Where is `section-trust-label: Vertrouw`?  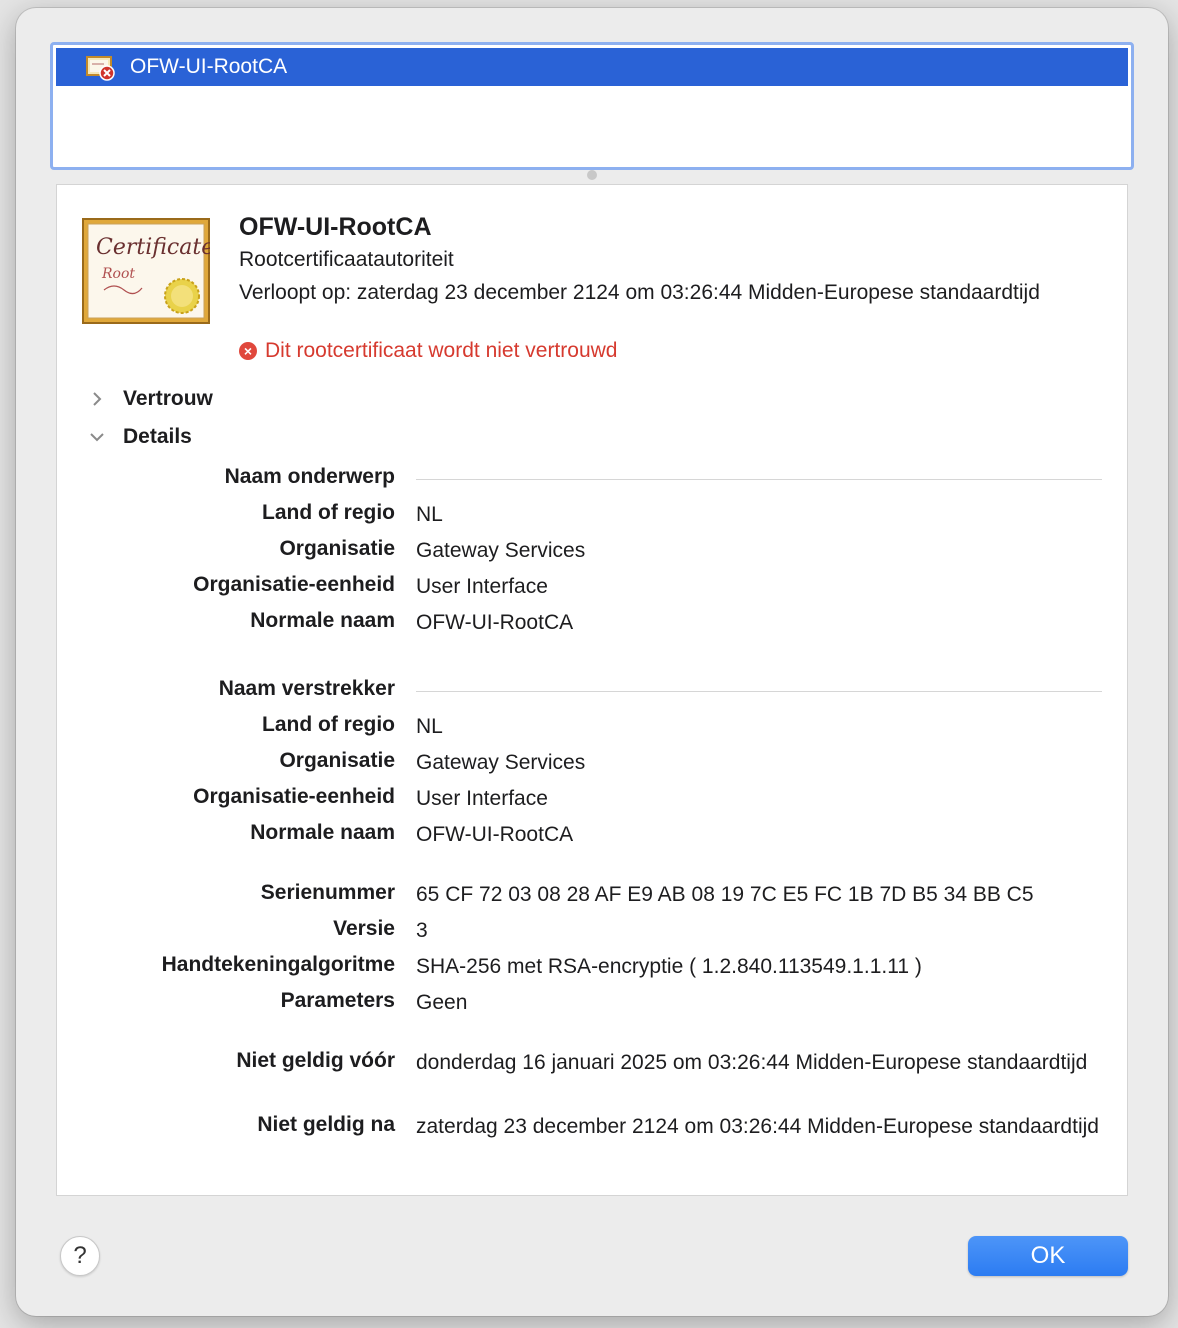 section-trust-label: Vertrouw is located at coordinates (168, 398).